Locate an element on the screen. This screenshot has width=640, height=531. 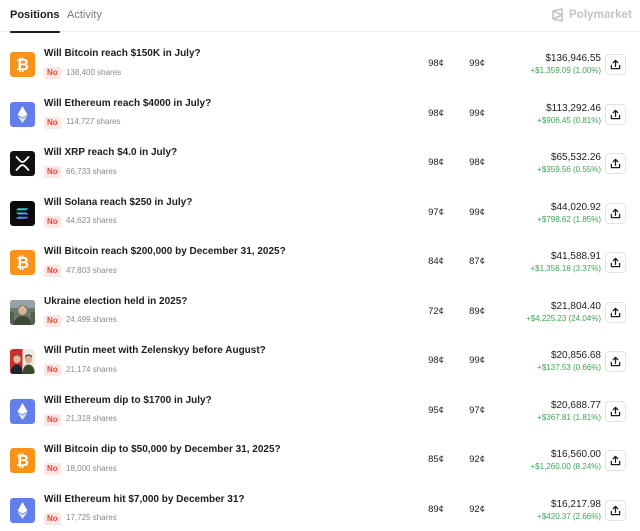
shares-count: 21,318 shares is located at coordinates (91, 418).